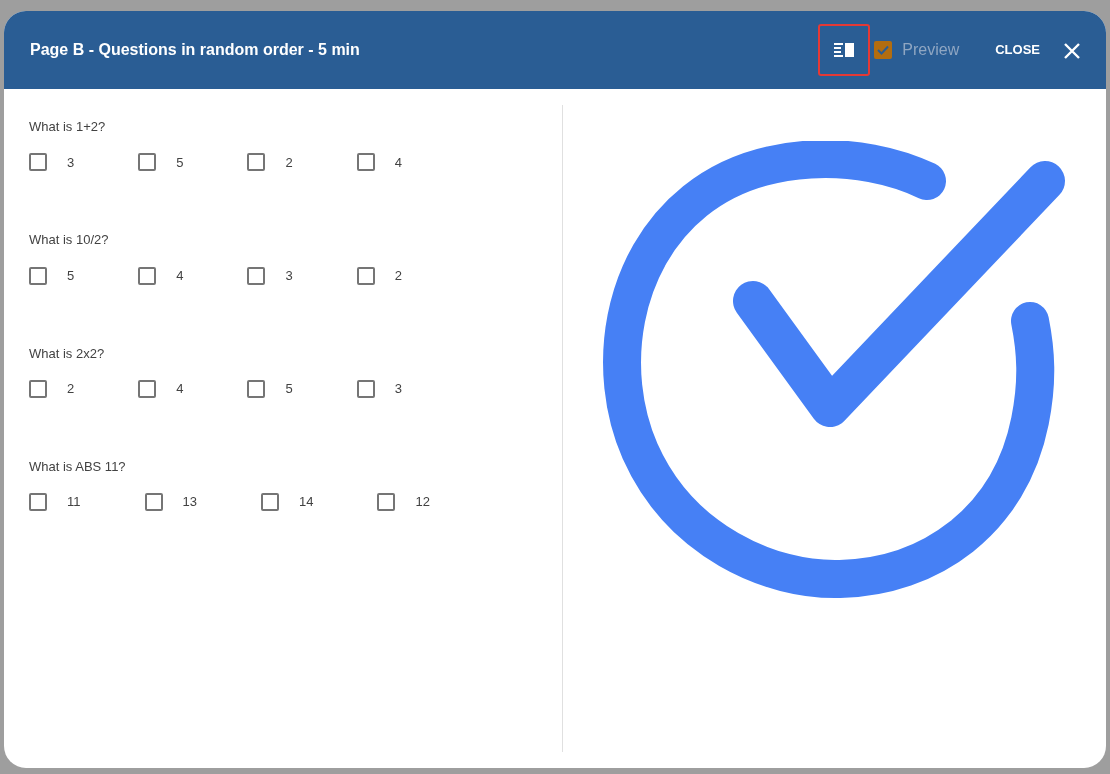 This screenshot has width=1110, height=774. What do you see at coordinates (78, 466) in the screenshot?
I see `question-text: What is ABS 11?` at bounding box center [78, 466].